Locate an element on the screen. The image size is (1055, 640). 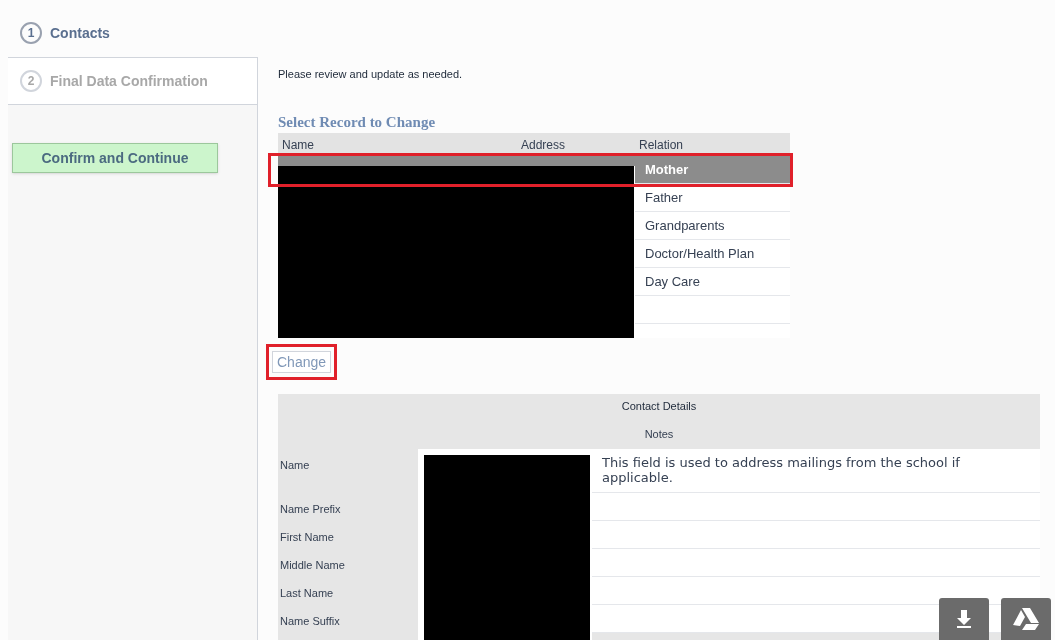
field-label: Name Prefix is located at coordinates (310, 509).